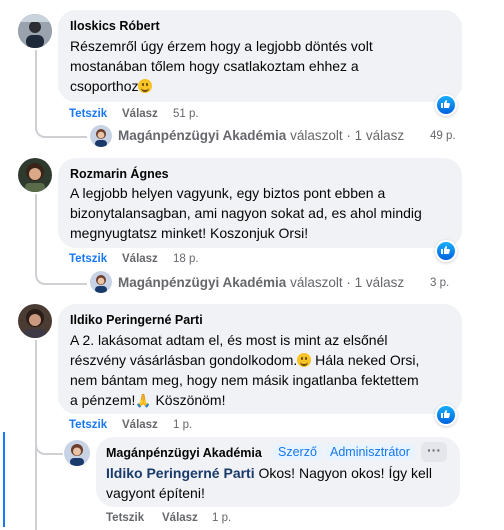  I want to click on reply-highlight-bar, so click(4, 479).